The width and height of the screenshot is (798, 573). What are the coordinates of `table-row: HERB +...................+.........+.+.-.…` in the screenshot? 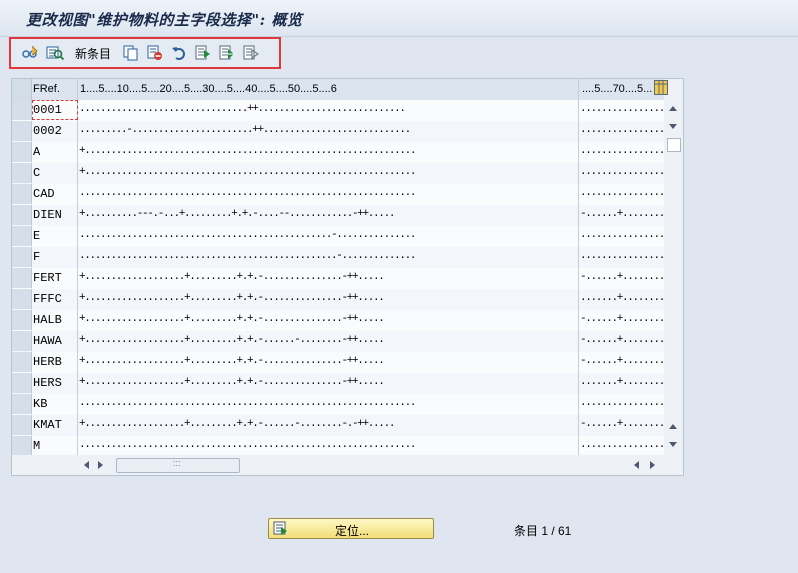 It's located at (338, 363).